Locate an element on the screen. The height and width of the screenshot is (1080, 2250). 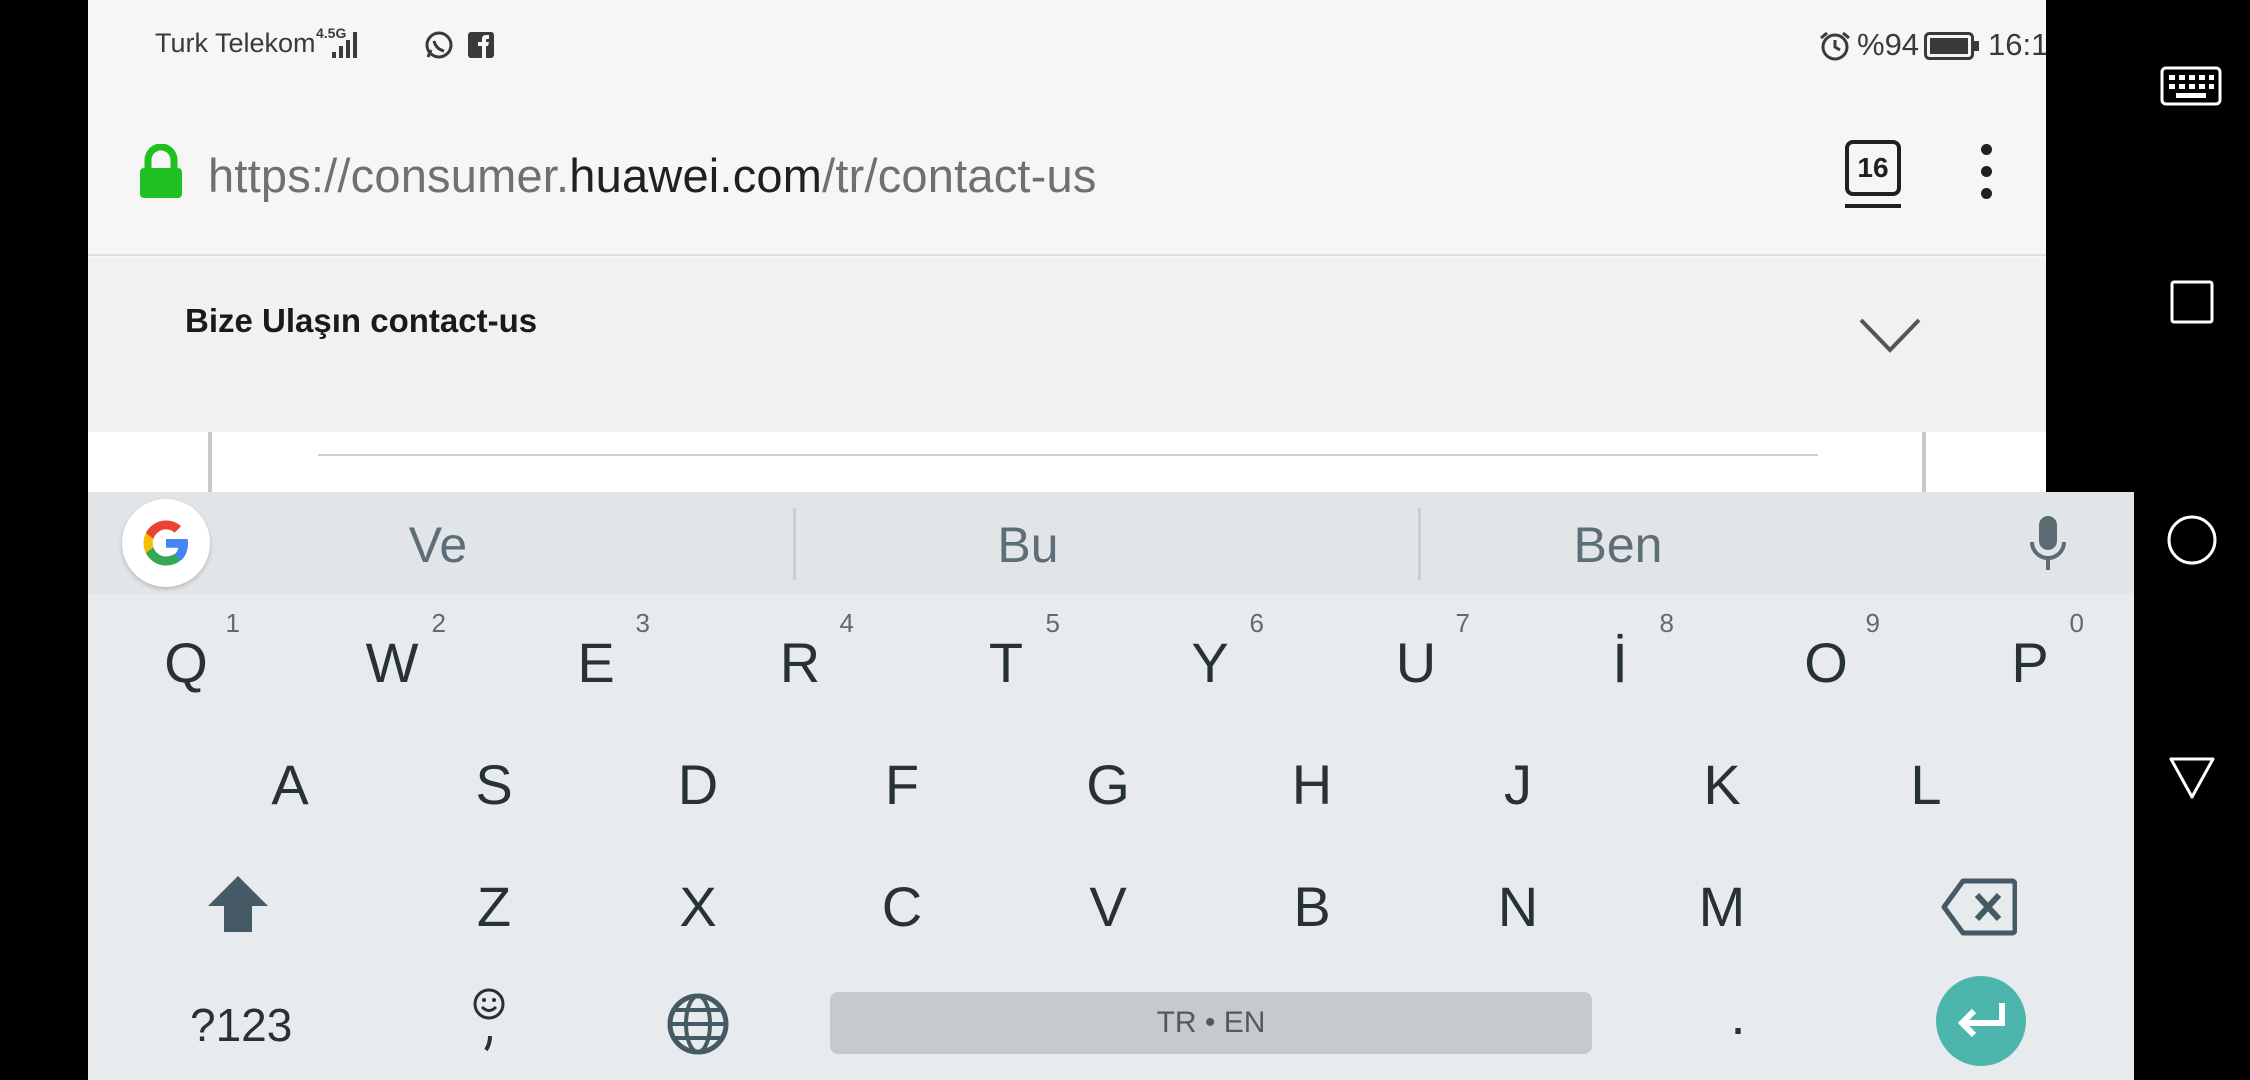
key-label: W is located at coordinates (392, 662).